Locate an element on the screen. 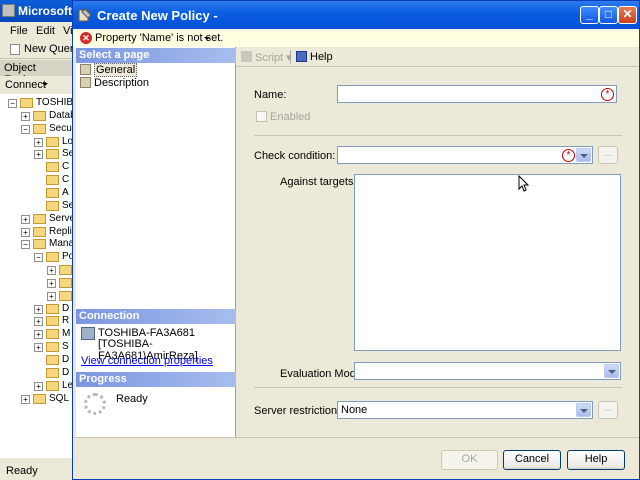  policy-icon is located at coordinates (85, 15).